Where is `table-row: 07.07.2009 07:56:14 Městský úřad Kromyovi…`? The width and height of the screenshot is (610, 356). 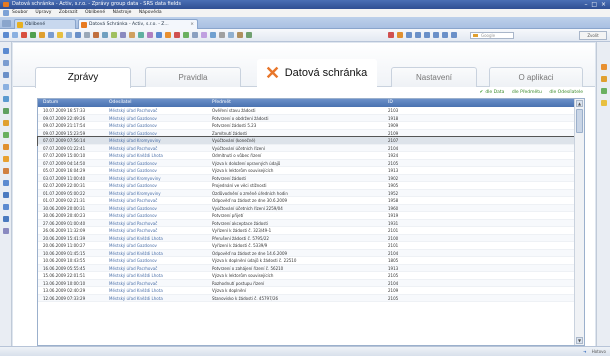
table-row: 07.07.2009 07:56:14 Městský úřad Kromyovi… is located at coordinates (306, 141).